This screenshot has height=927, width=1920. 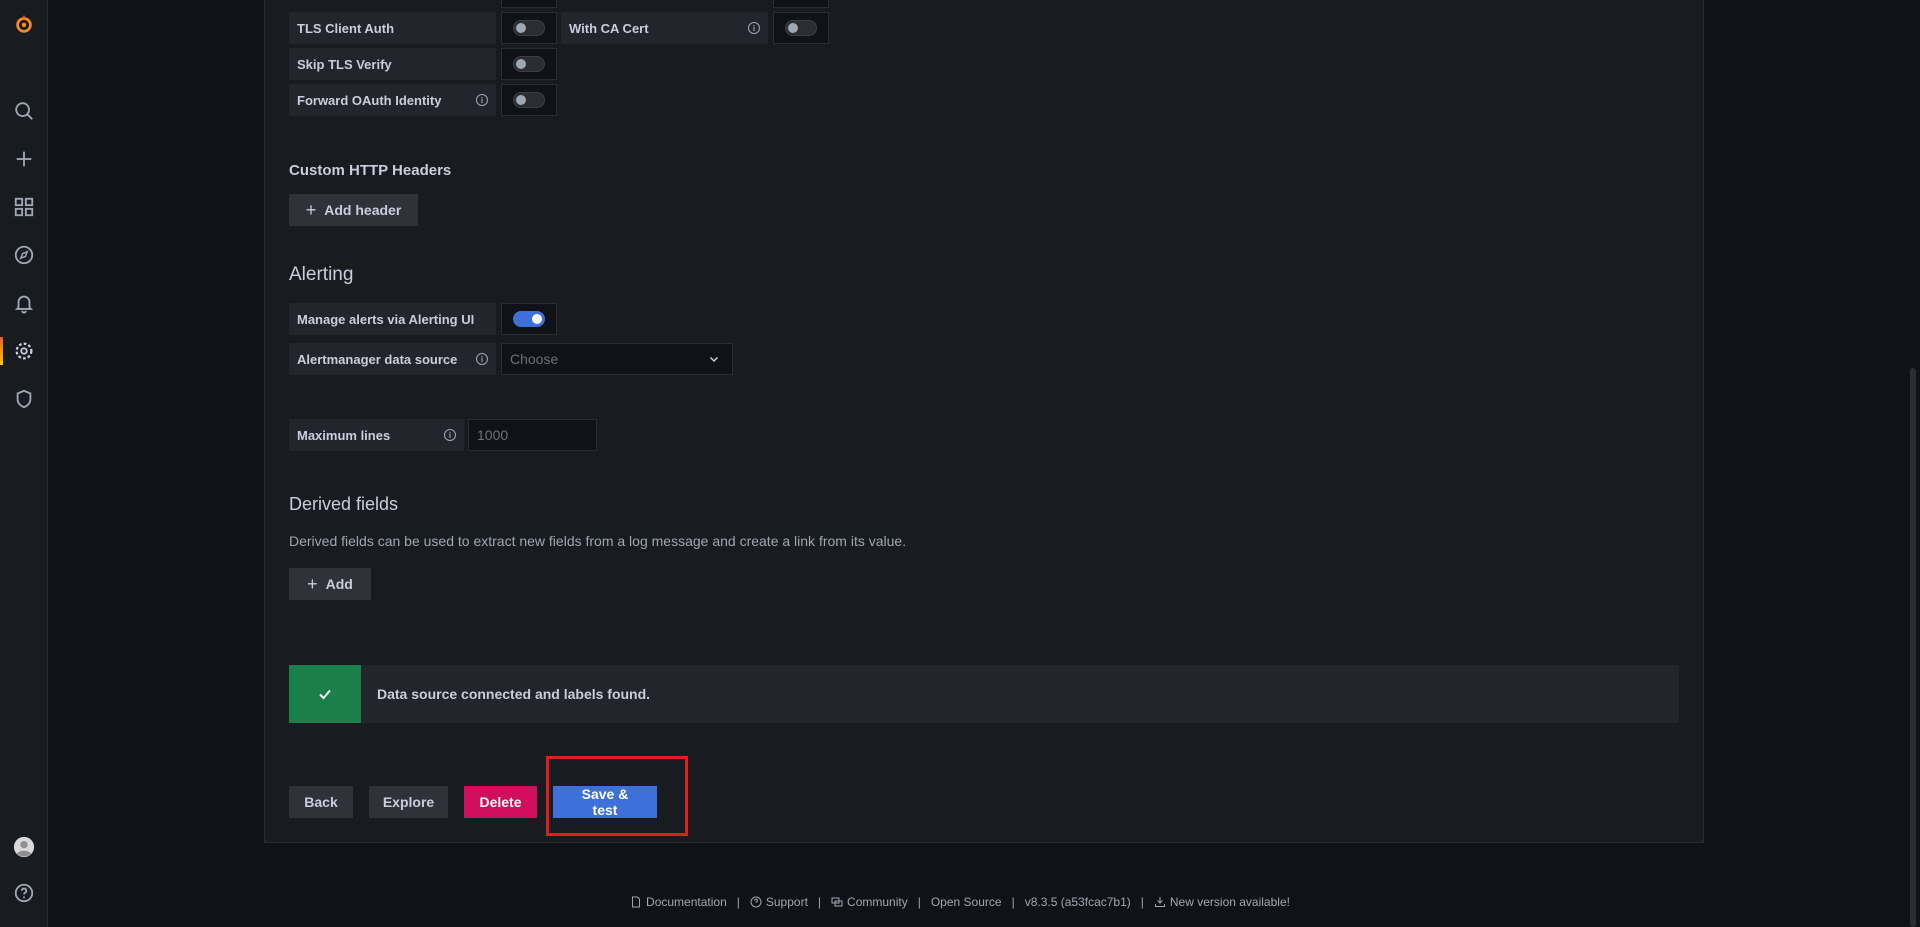 I want to click on tls-client-auth-label: TLS Client Auth, so click(x=392, y=28).